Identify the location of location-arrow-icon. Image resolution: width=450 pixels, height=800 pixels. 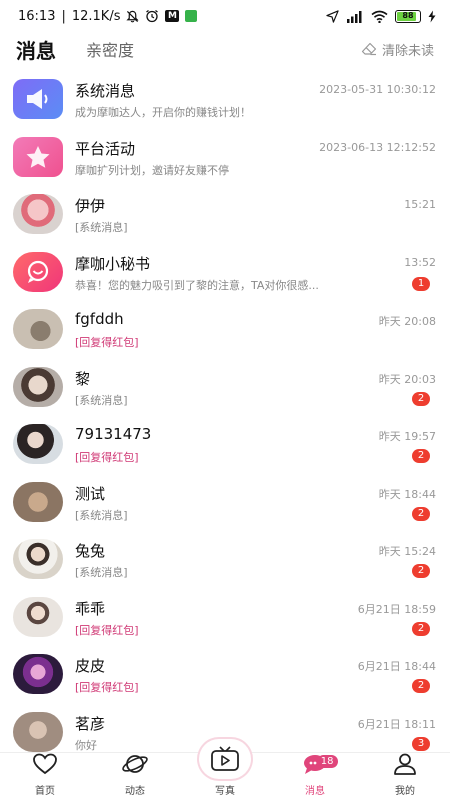
(332, 16).